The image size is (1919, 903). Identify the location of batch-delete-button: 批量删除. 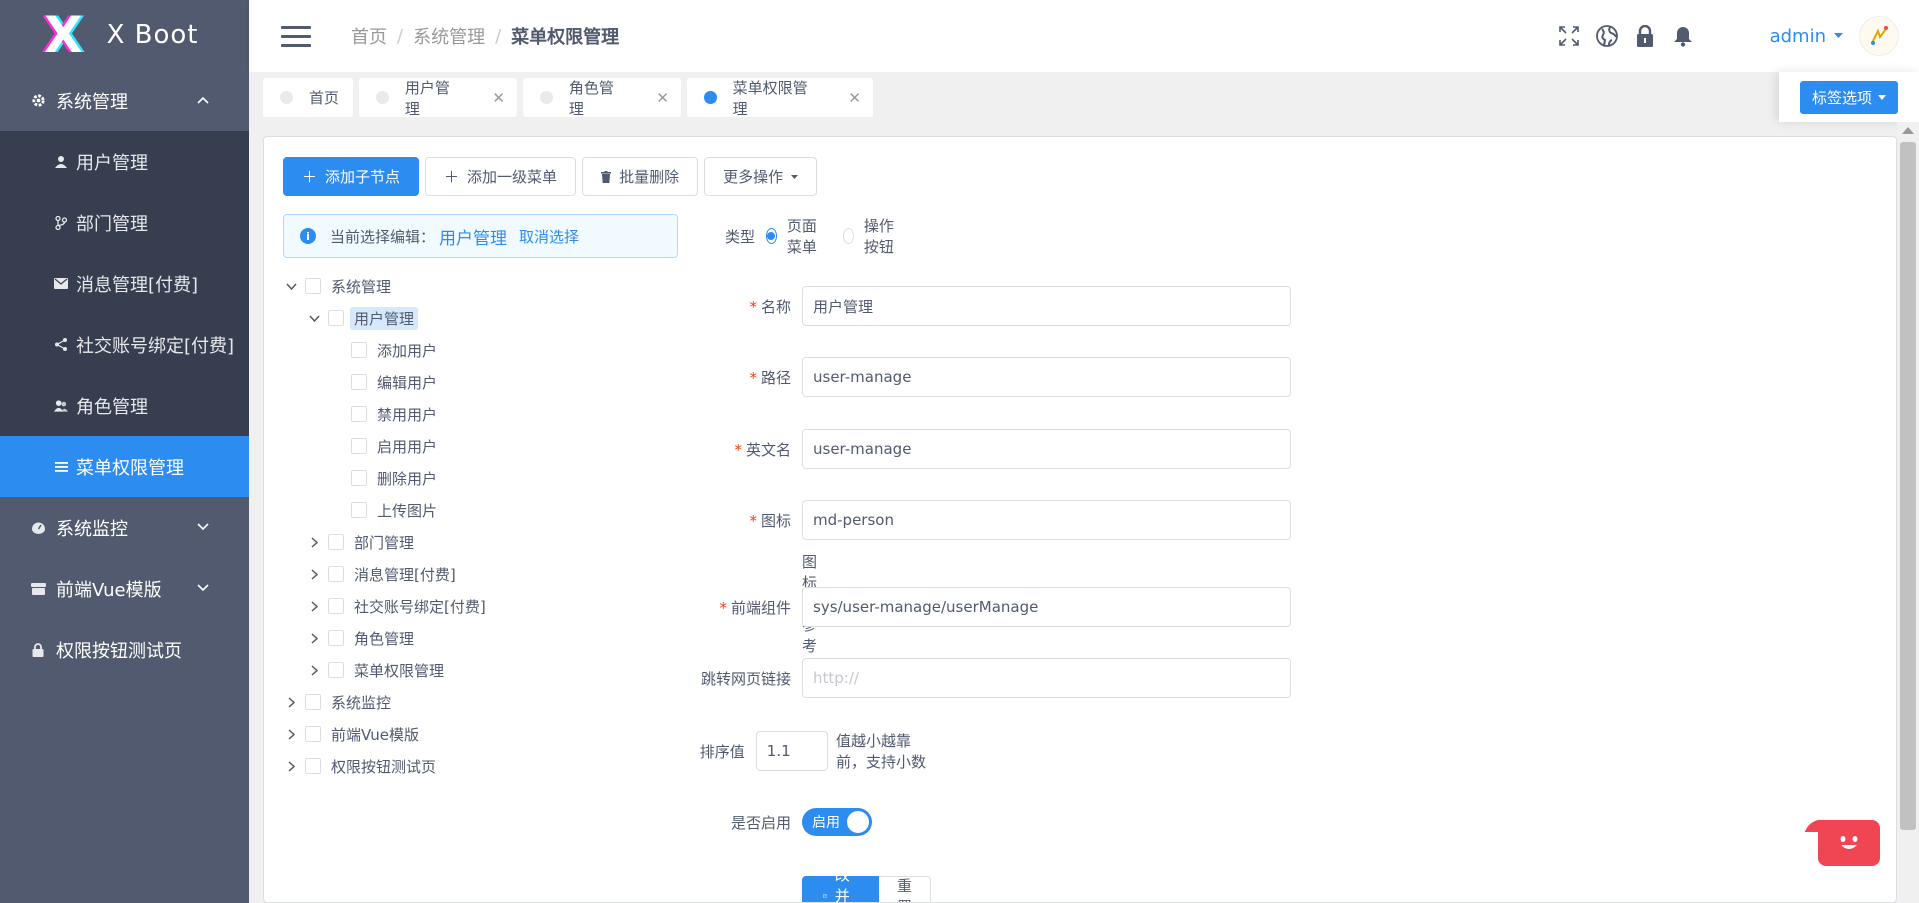
(640, 176).